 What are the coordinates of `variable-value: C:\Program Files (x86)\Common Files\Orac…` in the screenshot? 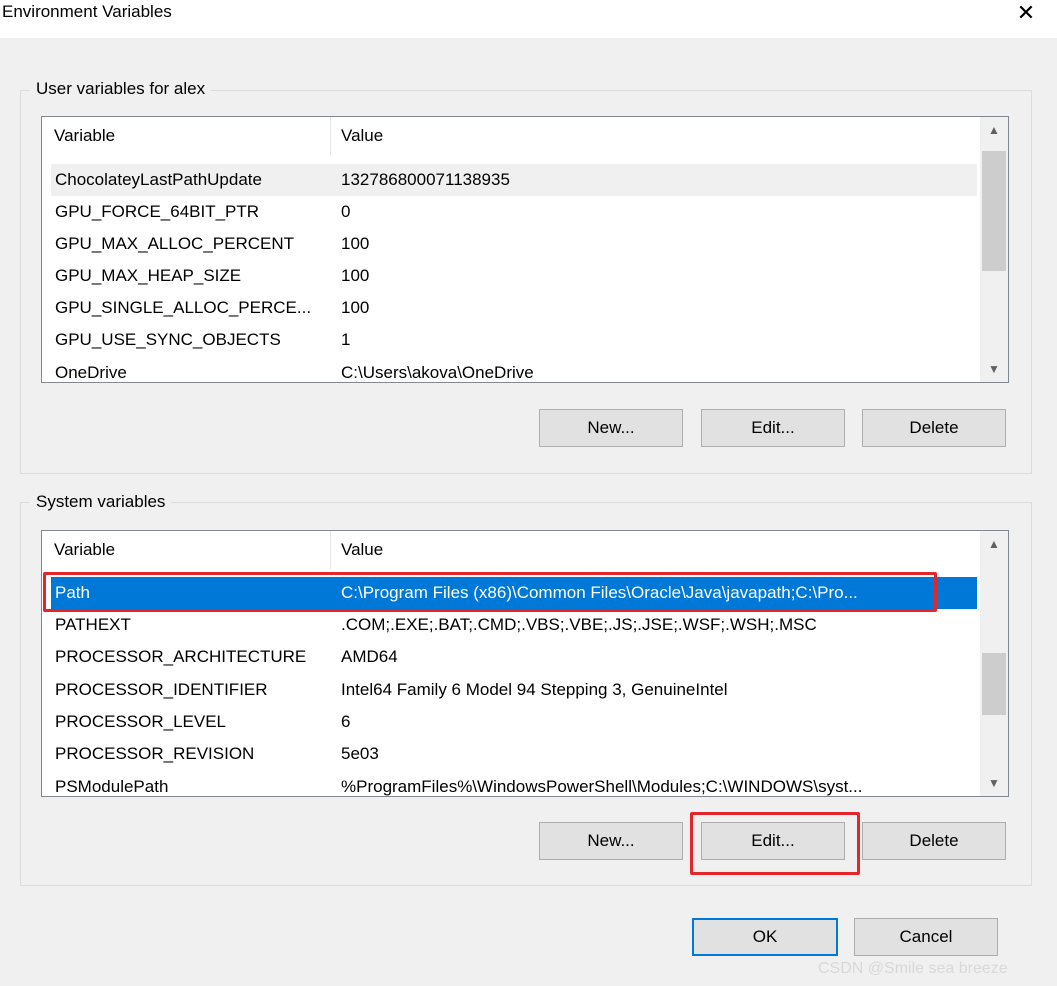 It's located at (599, 592).